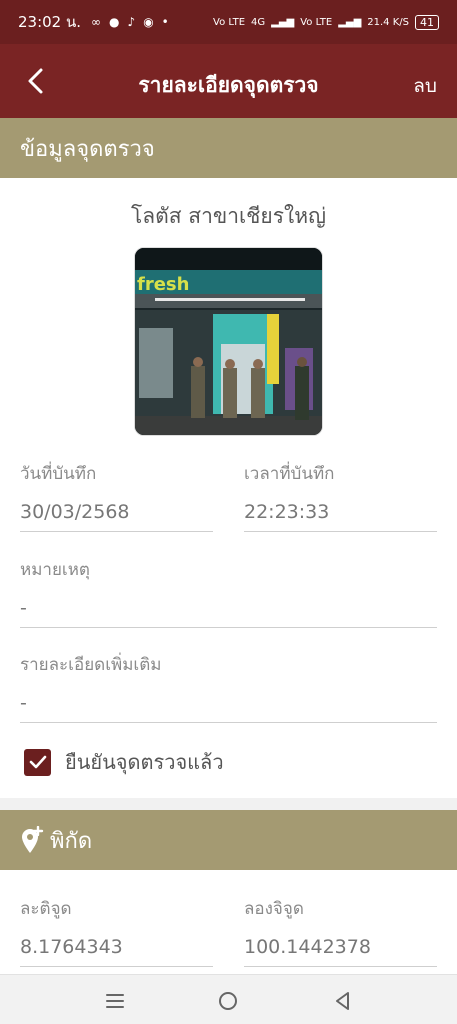 This screenshot has height=1024, width=457. I want to click on volte-label: Vo LTE, so click(229, 22).